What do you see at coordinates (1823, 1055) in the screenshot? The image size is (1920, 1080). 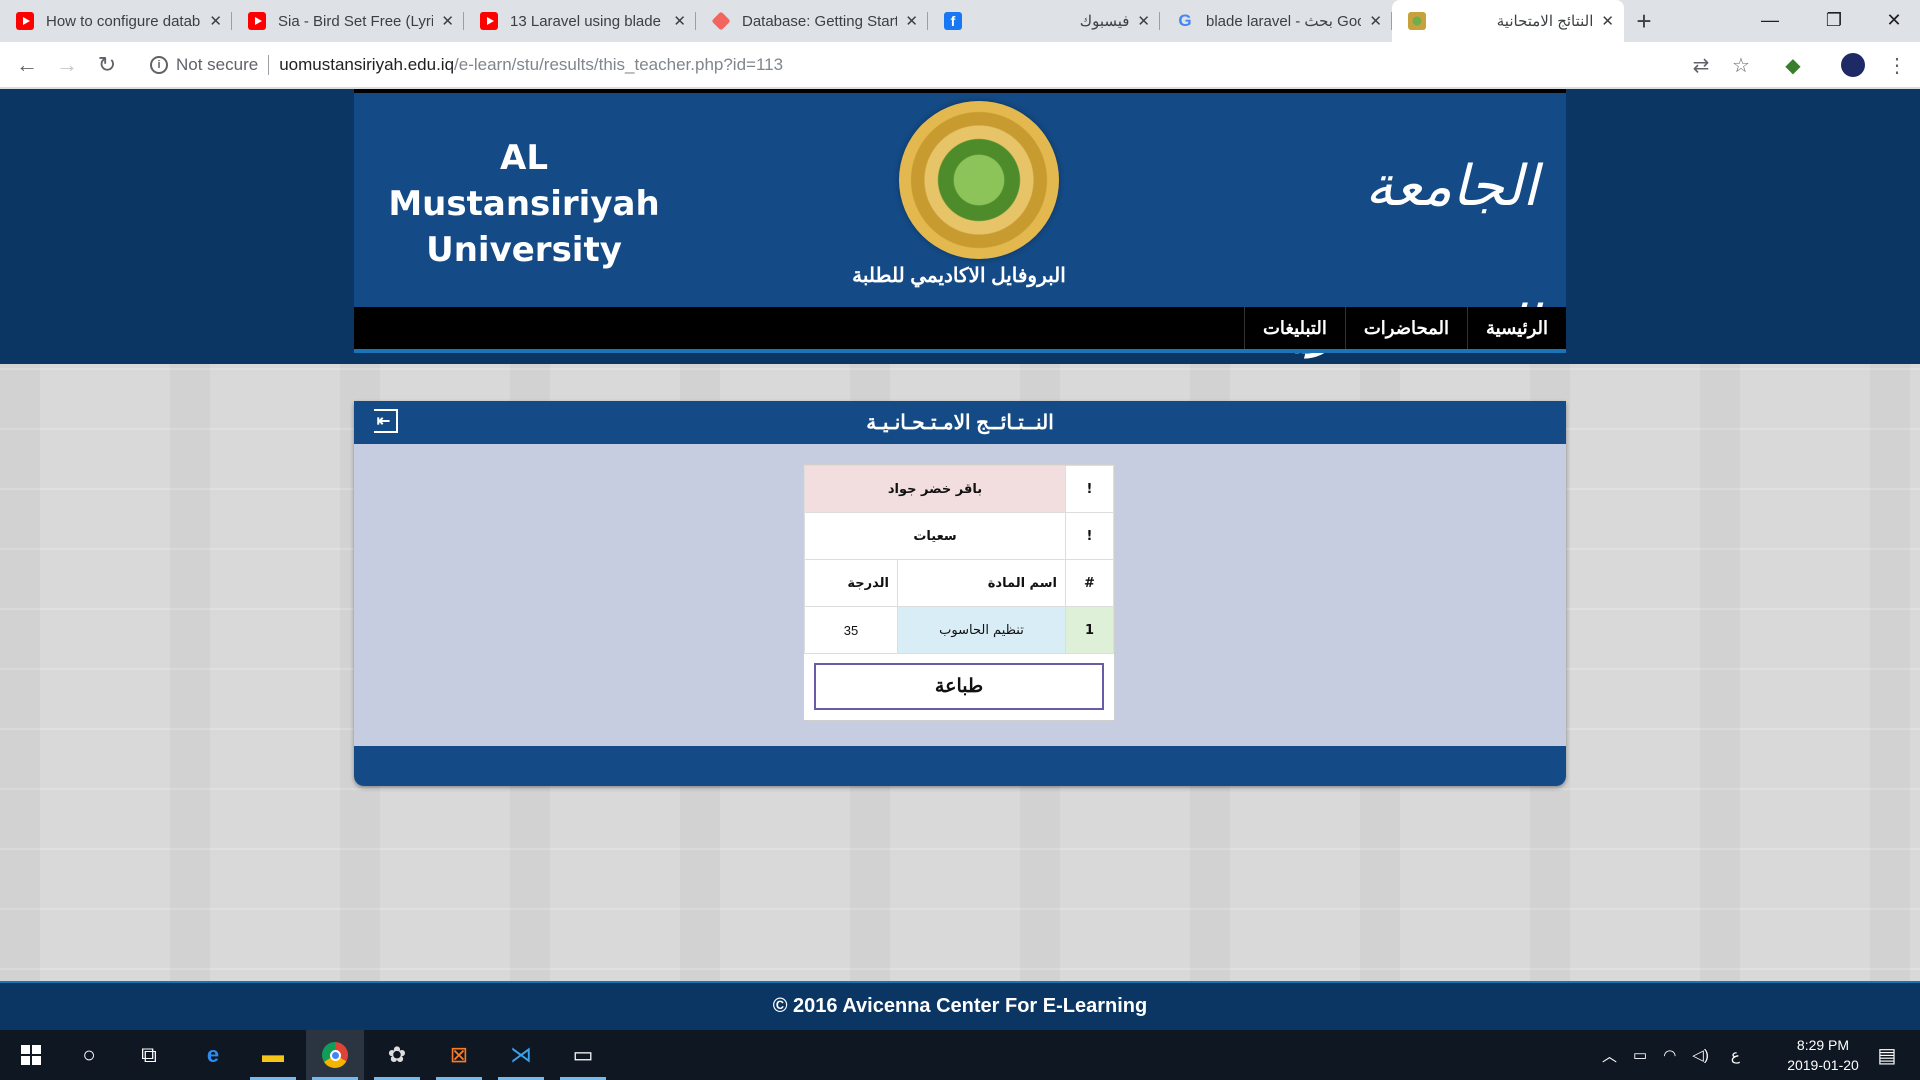 I see `system-clock: 8:29 PM 2019-01-20` at bounding box center [1823, 1055].